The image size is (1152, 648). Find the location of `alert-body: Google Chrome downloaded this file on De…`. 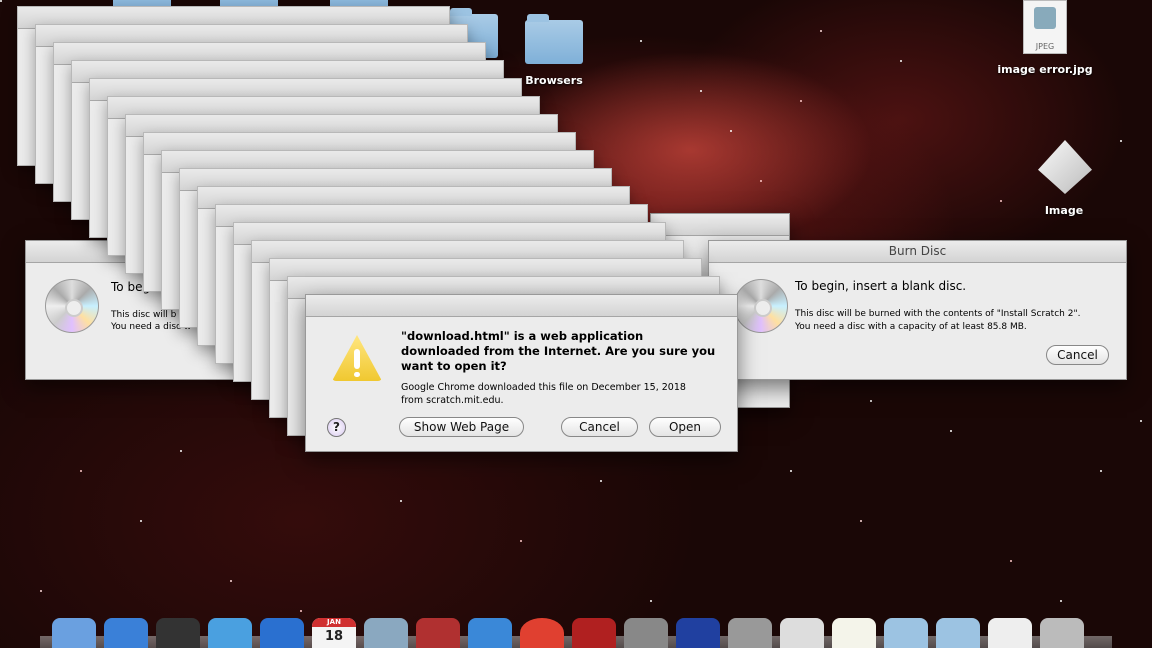

alert-body: Google Chrome downloaded this file on De… is located at coordinates (543, 387).